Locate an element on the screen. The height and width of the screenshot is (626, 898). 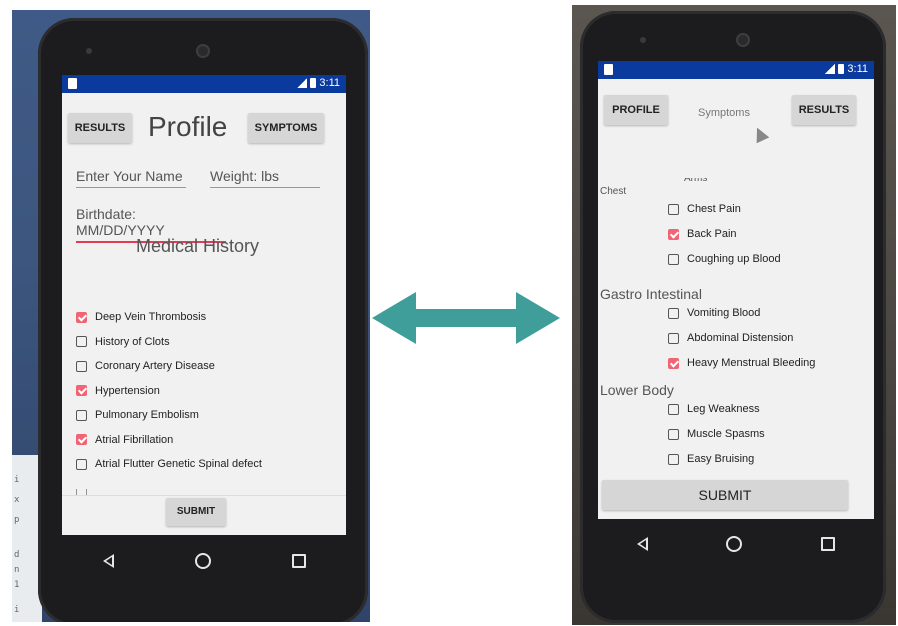
profile-button: PROFILE is located at coordinates (636, 110).